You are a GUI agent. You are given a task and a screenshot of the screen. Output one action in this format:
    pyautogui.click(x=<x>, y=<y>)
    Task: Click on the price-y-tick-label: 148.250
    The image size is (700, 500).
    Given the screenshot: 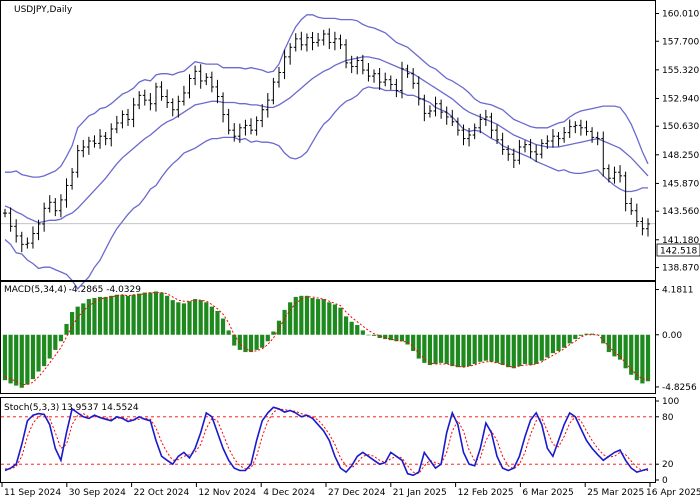 What is the action you would take?
    pyautogui.click(x=680, y=156)
    